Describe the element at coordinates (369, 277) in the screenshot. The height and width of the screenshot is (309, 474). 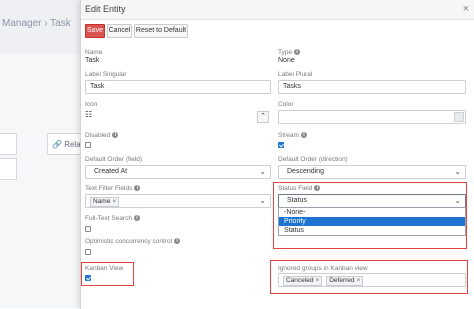
I see `ignored-groups-highlight` at that location.